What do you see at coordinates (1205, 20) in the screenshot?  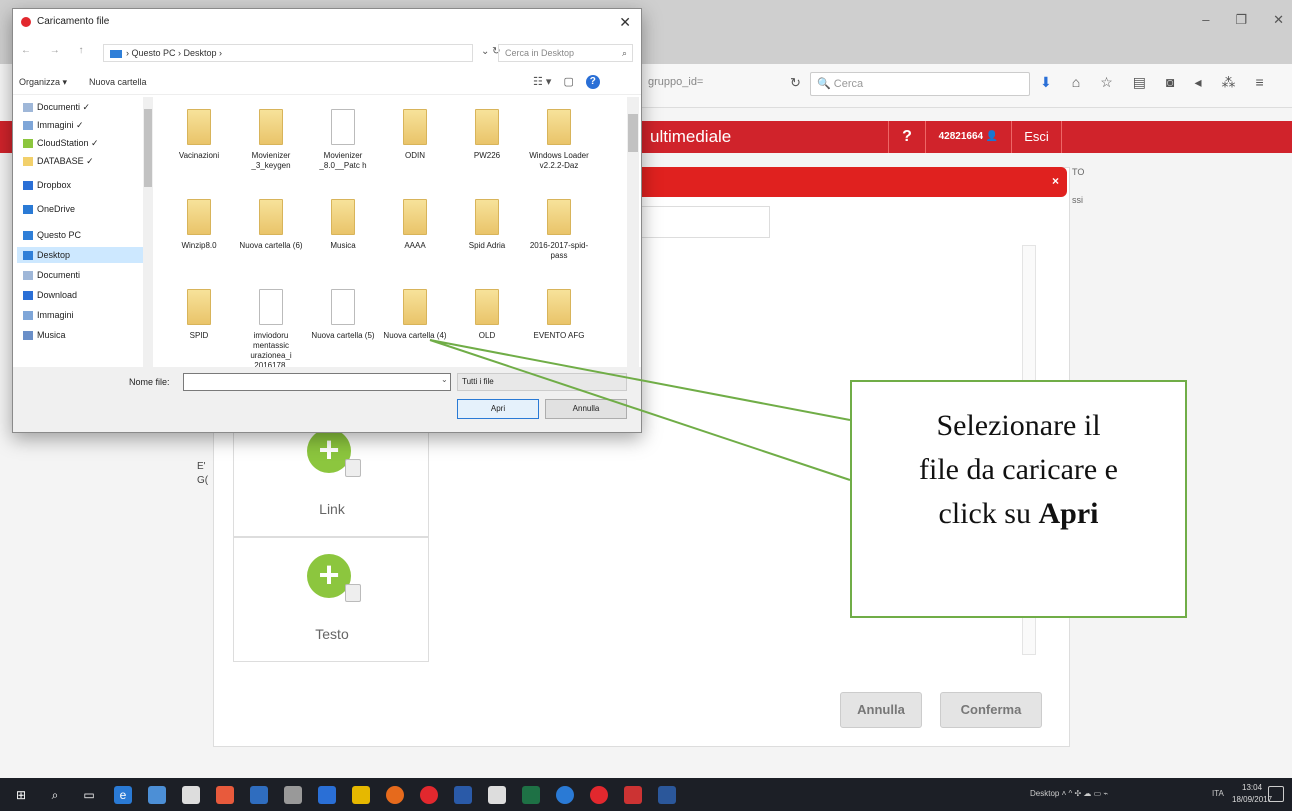 I see `minimize-button: –` at bounding box center [1205, 20].